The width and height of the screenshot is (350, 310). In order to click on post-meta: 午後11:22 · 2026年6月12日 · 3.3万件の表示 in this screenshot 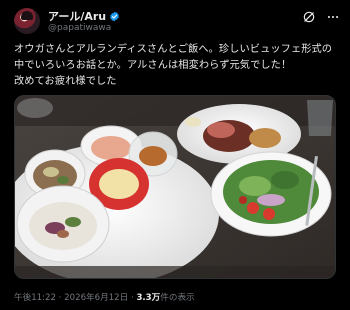, I will do `click(104, 297)`.